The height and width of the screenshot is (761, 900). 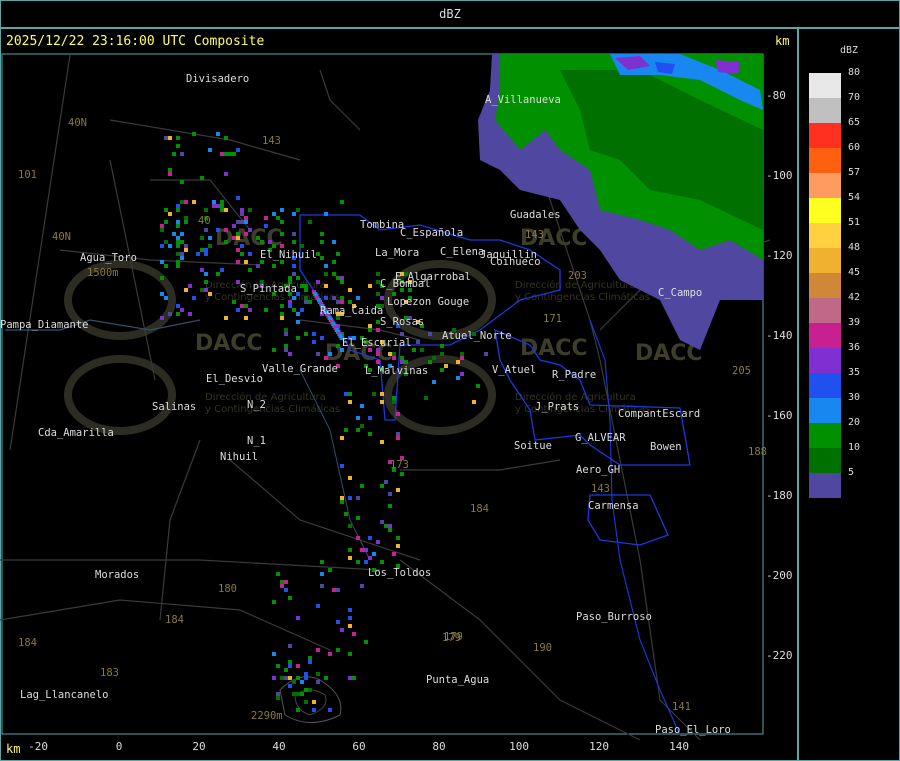 I want to click on place-label: Los_Toldos, so click(x=399, y=573).